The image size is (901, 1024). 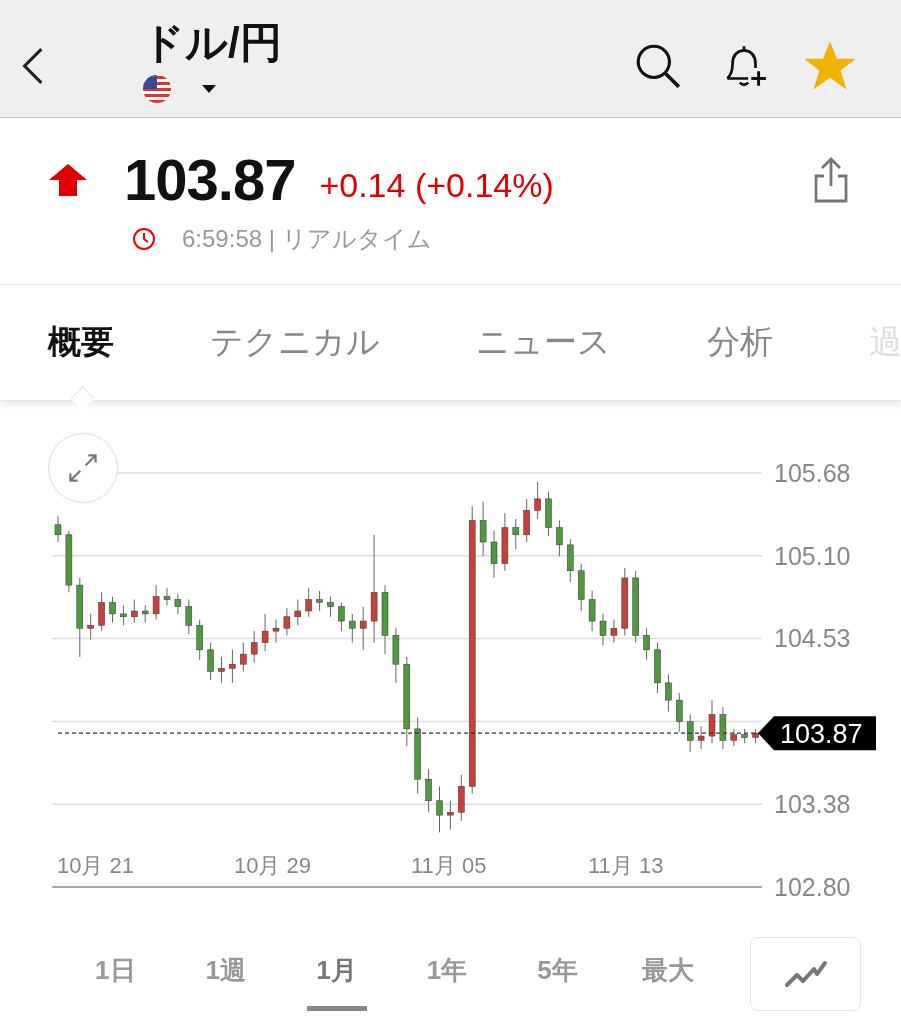 What do you see at coordinates (295, 342) in the screenshot?
I see `tab: テクニカル` at bounding box center [295, 342].